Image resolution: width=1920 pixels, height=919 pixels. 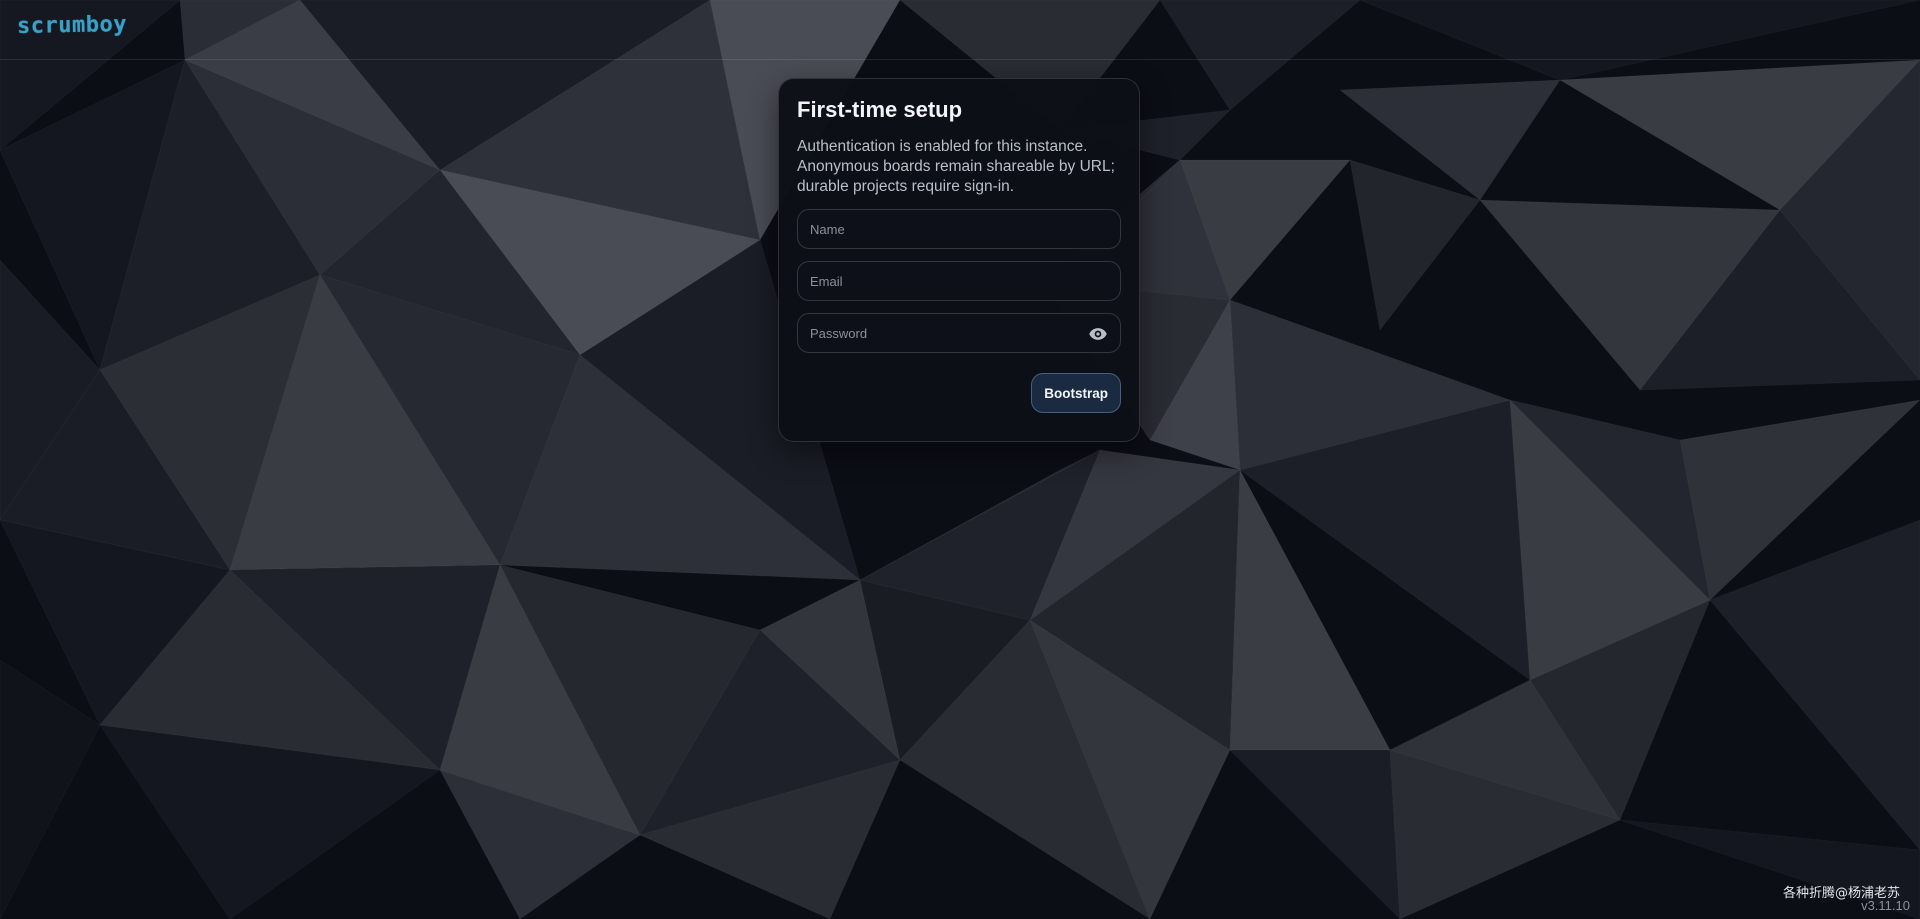 I want to click on bootstrap-button: Bootstrap, so click(x=1076, y=393).